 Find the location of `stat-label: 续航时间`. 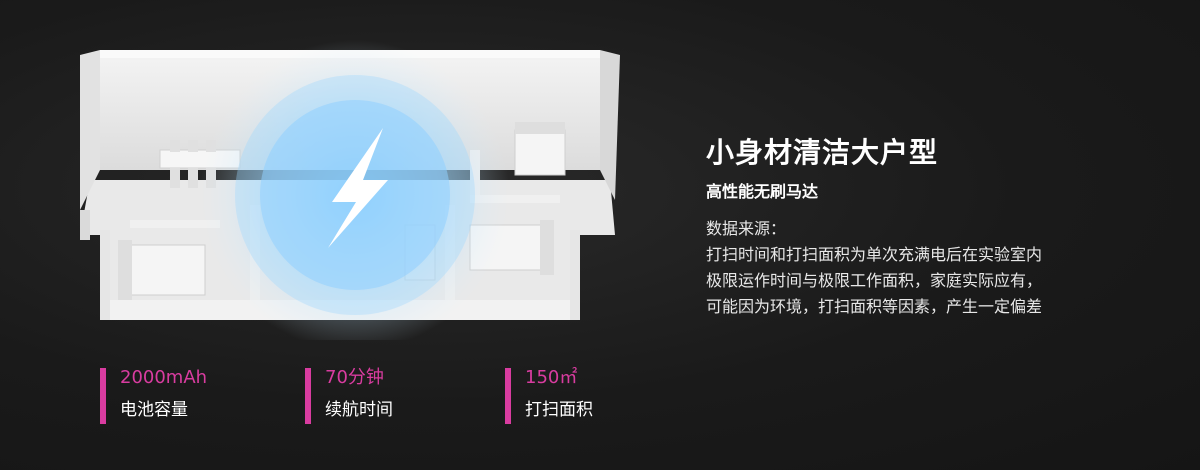

stat-label: 续航时间 is located at coordinates (359, 410).